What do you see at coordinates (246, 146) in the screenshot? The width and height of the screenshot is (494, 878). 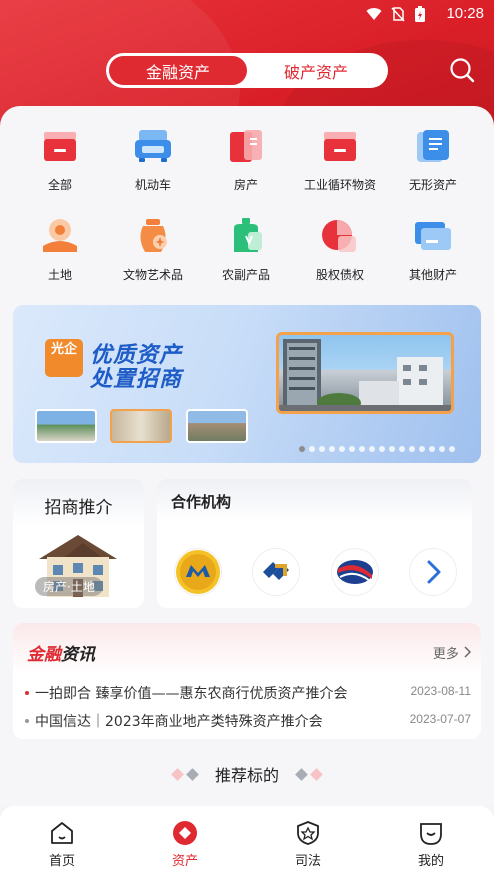 I see `house-icon` at bounding box center [246, 146].